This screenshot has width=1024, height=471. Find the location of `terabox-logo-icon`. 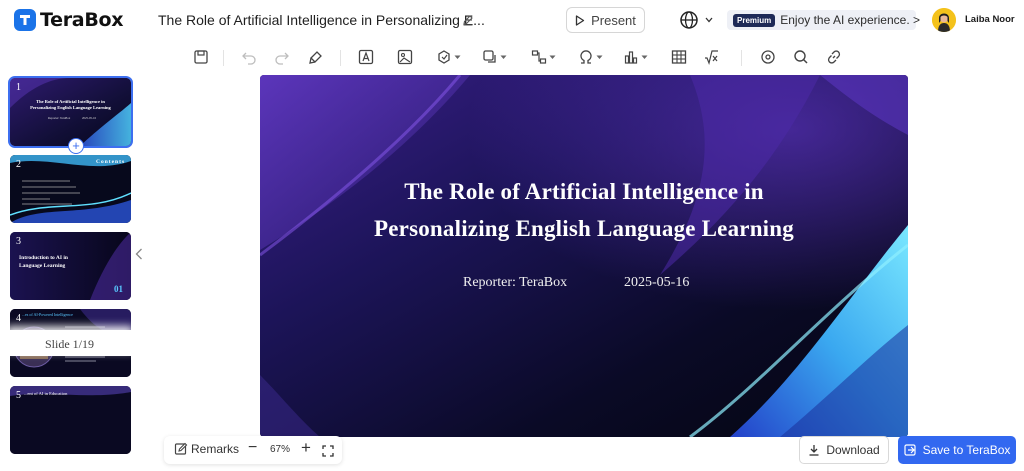

terabox-logo-icon is located at coordinates (25, 20).